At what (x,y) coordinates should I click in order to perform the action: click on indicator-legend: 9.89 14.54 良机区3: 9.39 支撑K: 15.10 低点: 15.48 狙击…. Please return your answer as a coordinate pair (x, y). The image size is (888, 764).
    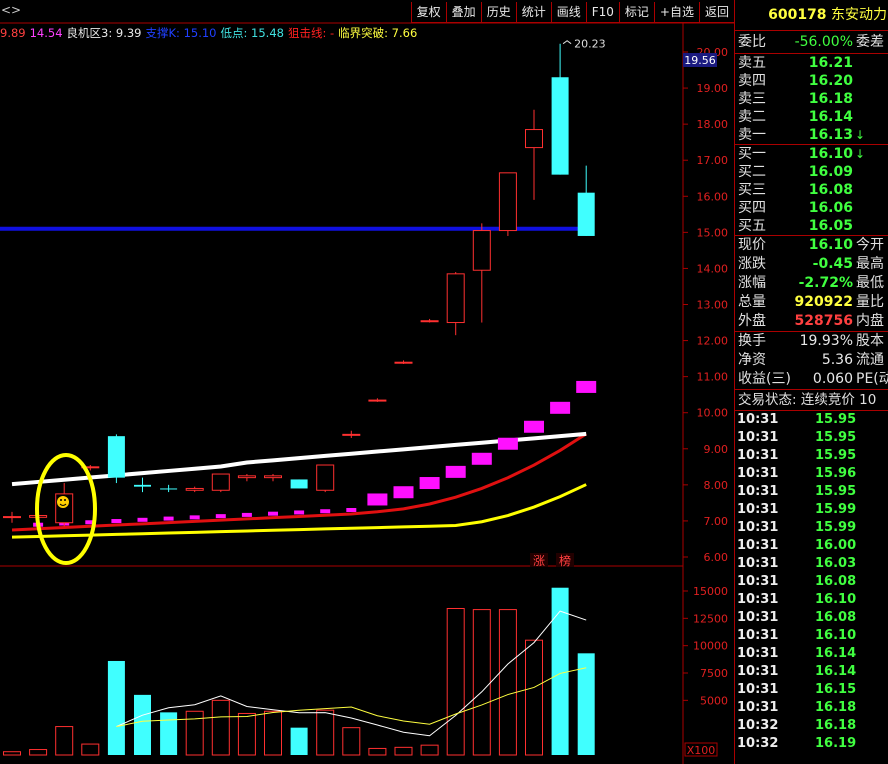
    Looking at the image, I should click on (210, 33).